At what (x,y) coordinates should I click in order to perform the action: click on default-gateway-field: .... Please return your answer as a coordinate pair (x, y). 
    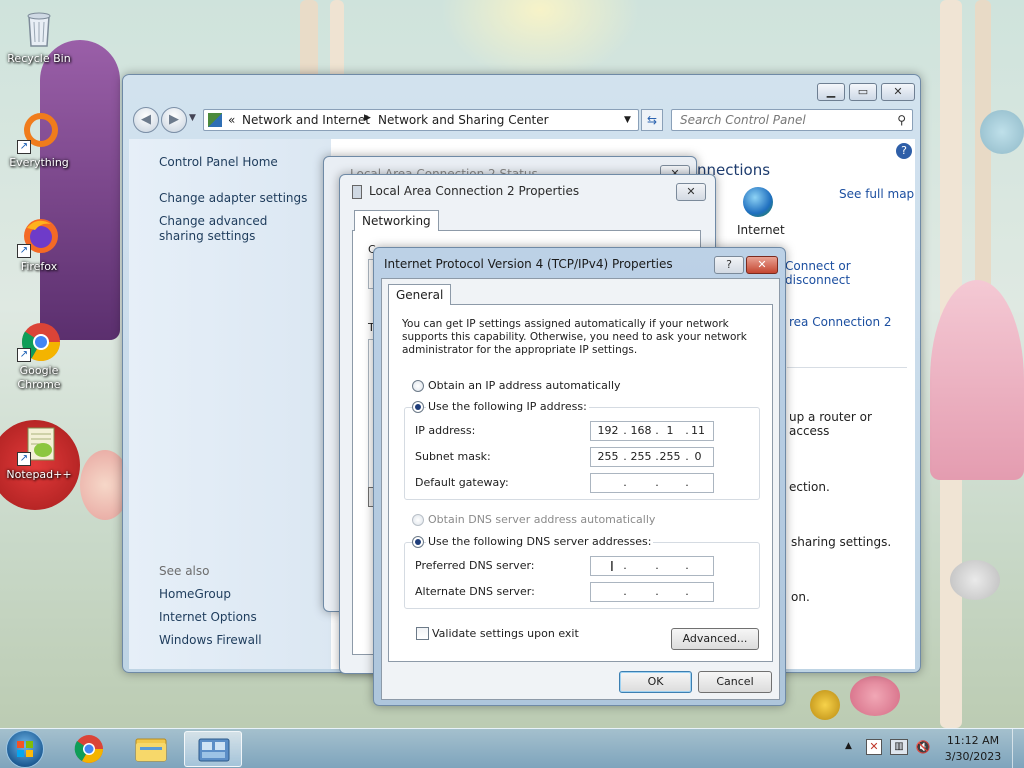
    Looking at the image, I should click on (652, 483).